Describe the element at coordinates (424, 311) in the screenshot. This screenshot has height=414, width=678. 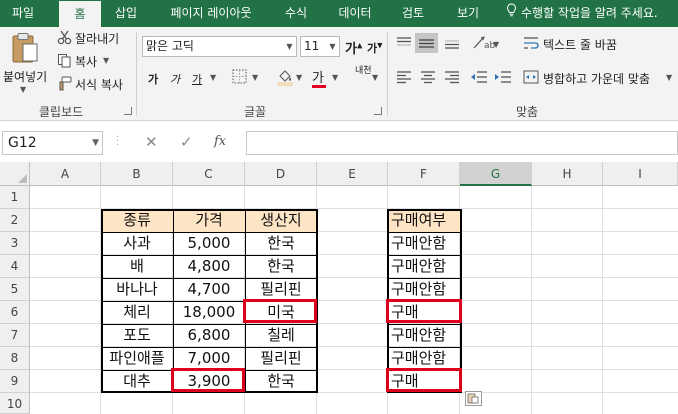
I see `highlight-box-f6` at that location.